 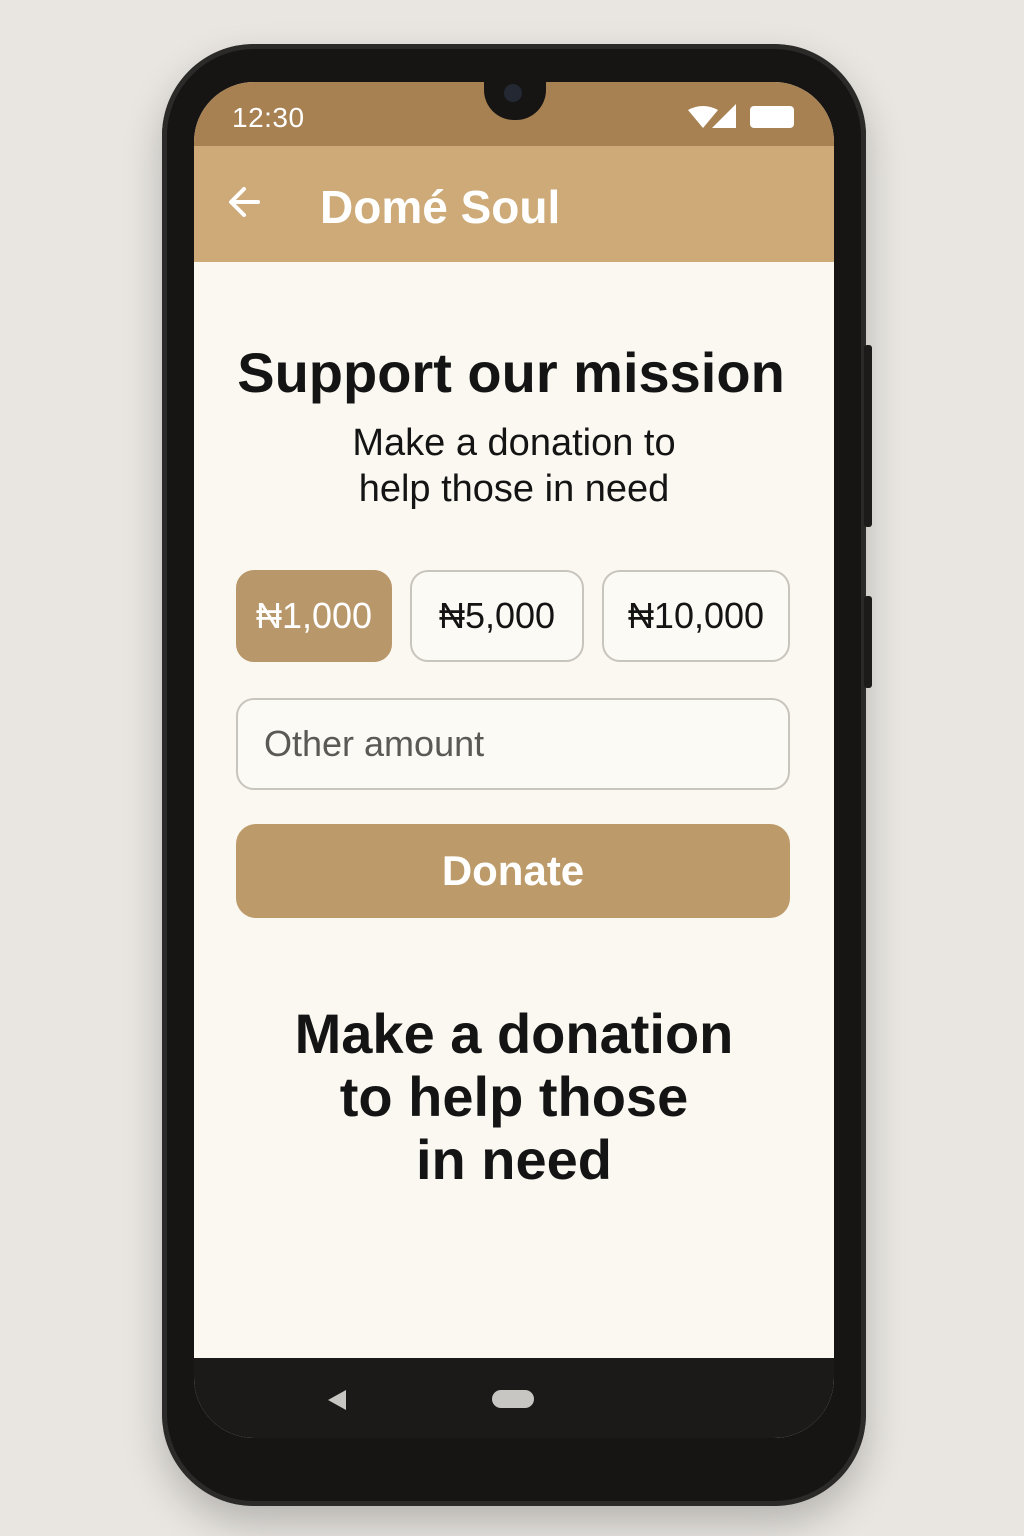 What do you see at coordinates (268, 117) in the screenshot?
I see `status-time: 12:30` at bounding box center [268, 117].